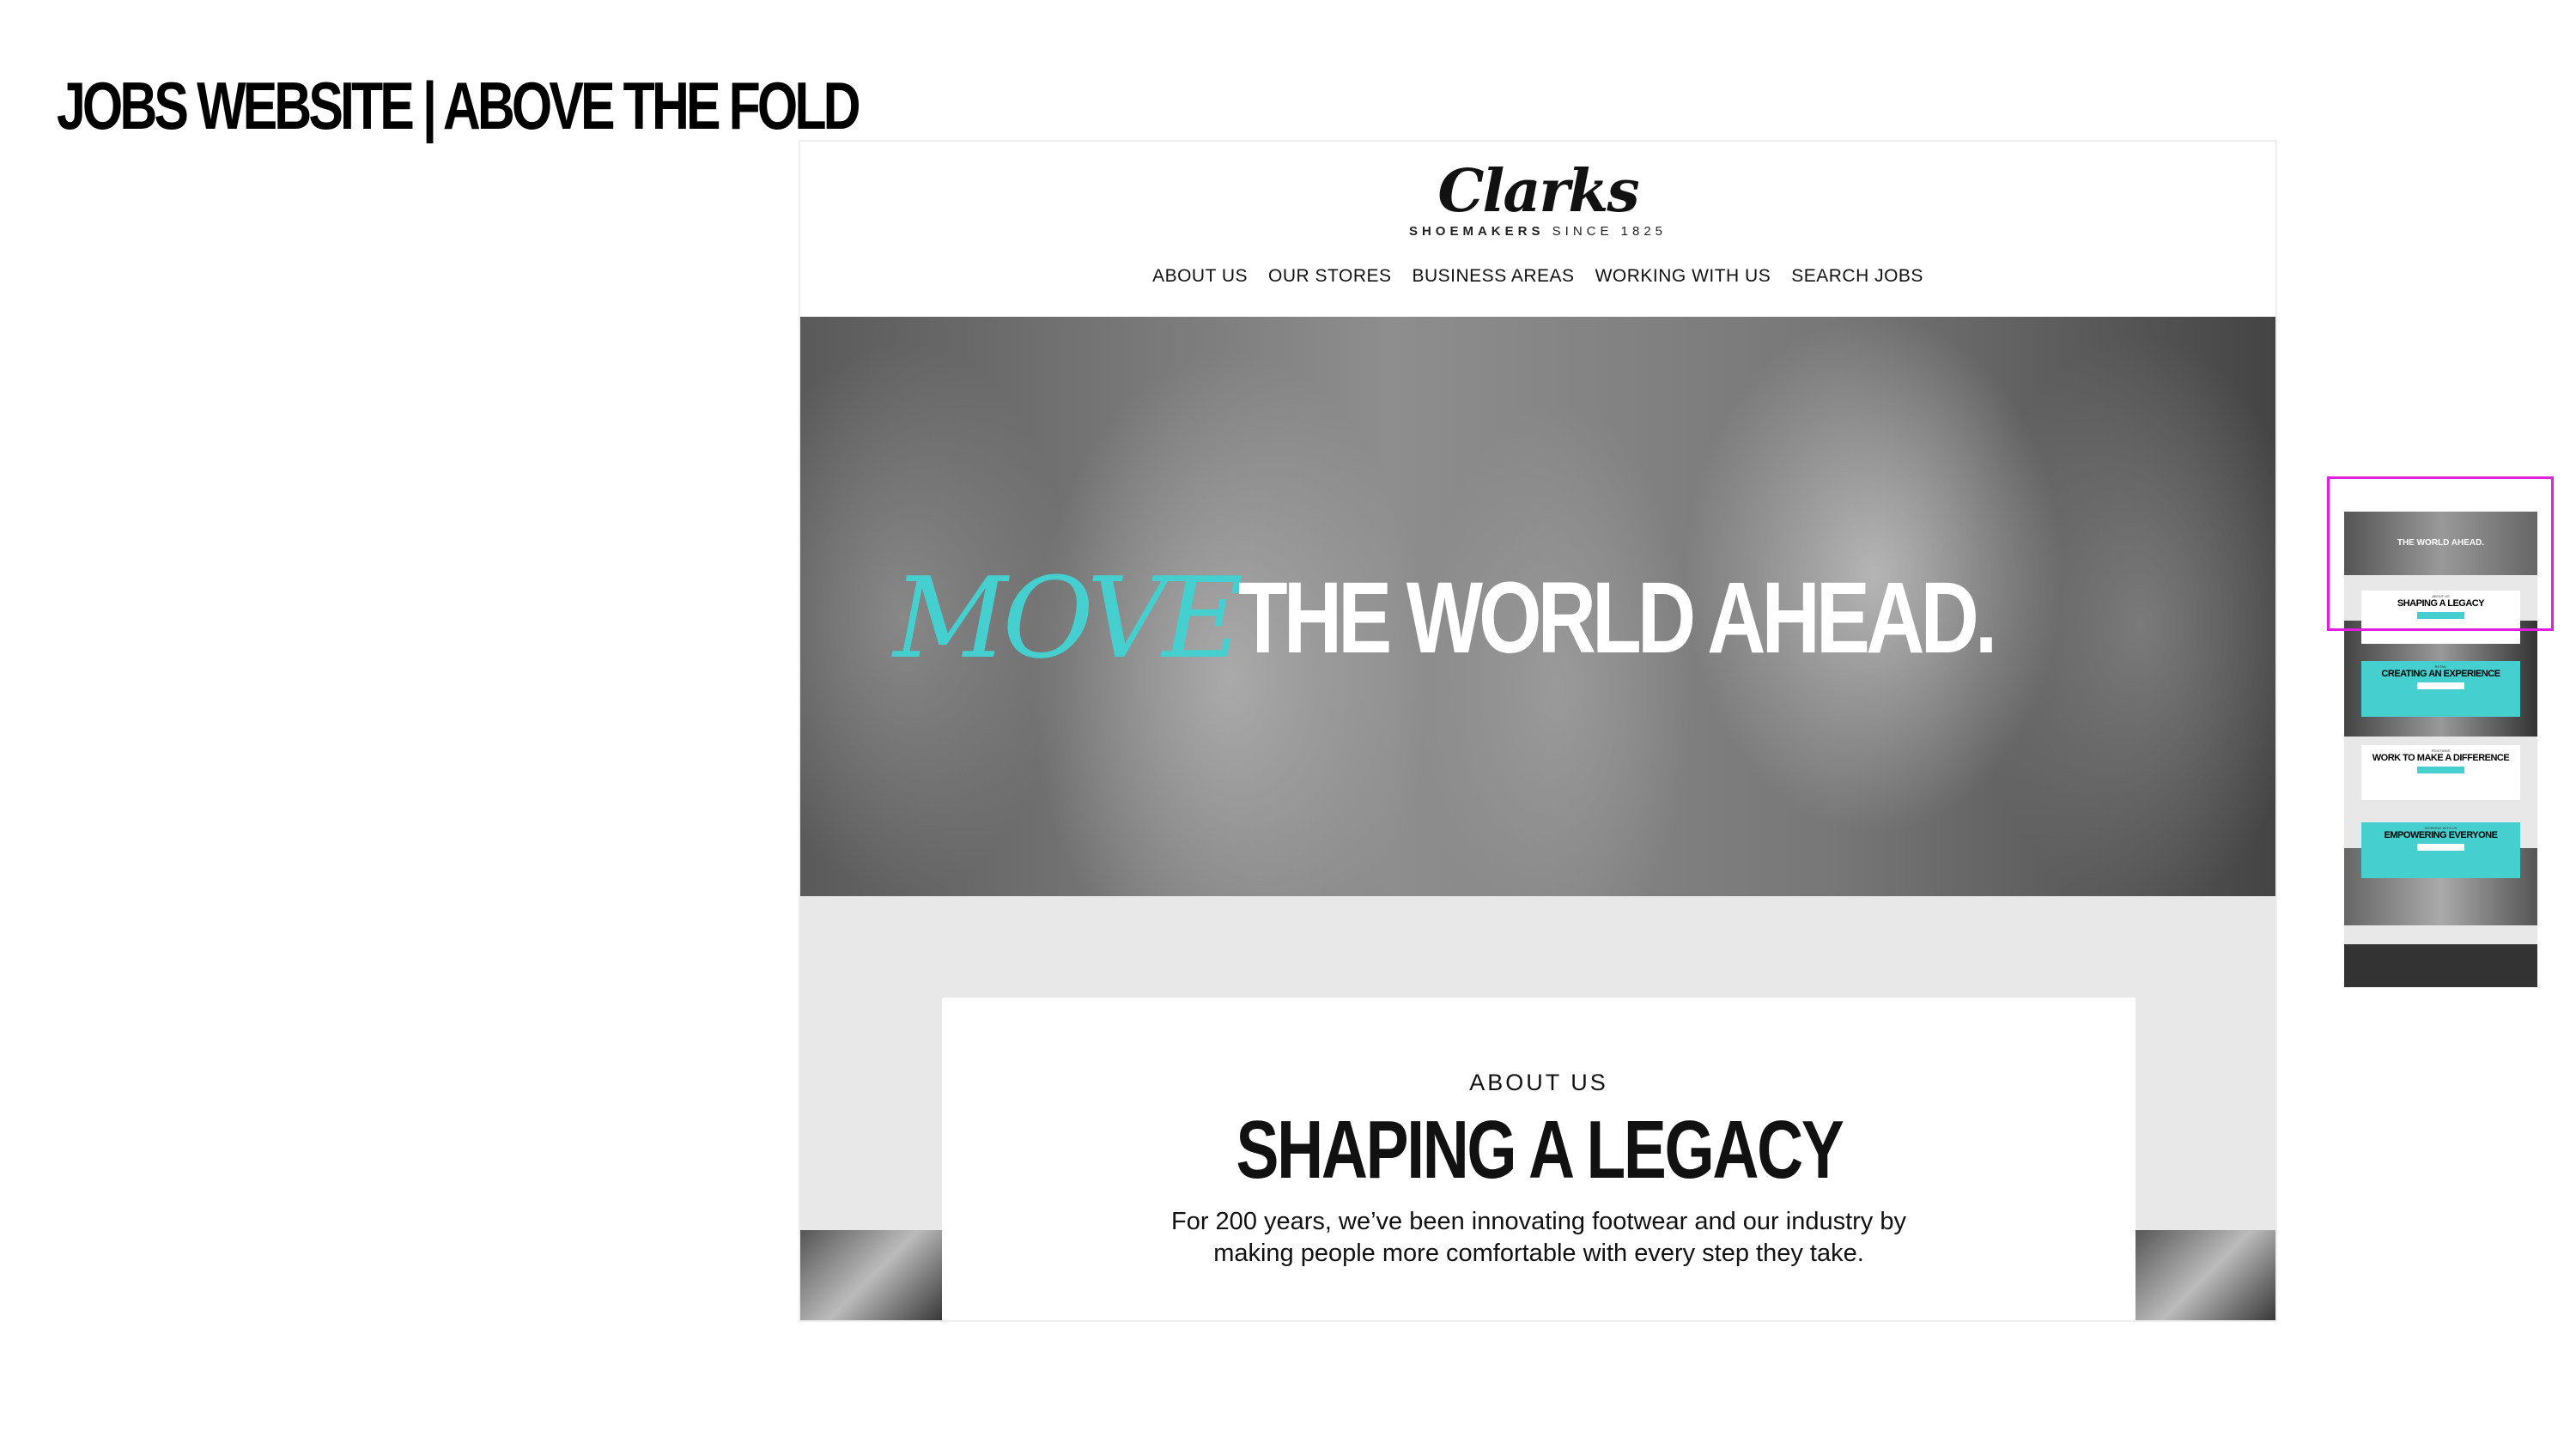 This screenshot has height=1449, width=2576. Describe the element at coordinates (1068, 618) in the screenshot. I see `hero-script-word: MOVE` at that location.